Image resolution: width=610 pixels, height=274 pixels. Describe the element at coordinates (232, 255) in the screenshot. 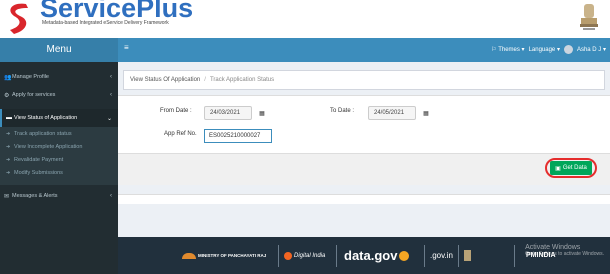

I see `panchayati-label: MINISTRY OF PANCHAYATI RAJ` at that location.